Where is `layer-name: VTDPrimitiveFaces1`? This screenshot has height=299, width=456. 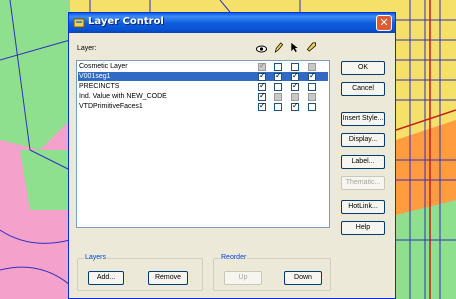 layer-name: VTDPrimitiveFaces1 is located at coordinates (111, 106).